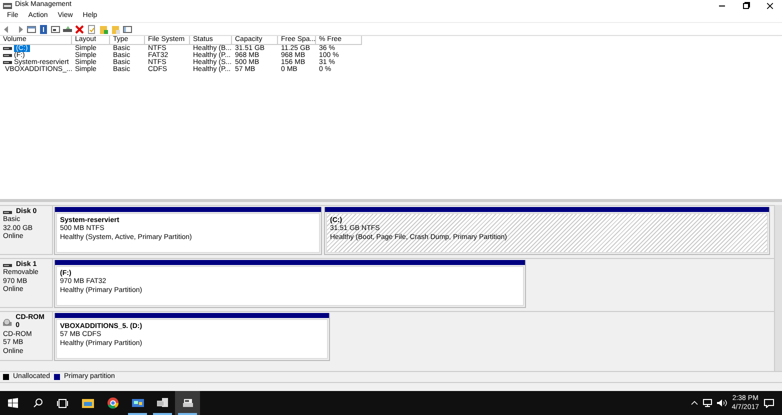 The height and width of the screenshot is (415, 782). What do you see at coordinates (7, 6) in the screenshot?
I see `app-icon` at bounding box center [7, 6].